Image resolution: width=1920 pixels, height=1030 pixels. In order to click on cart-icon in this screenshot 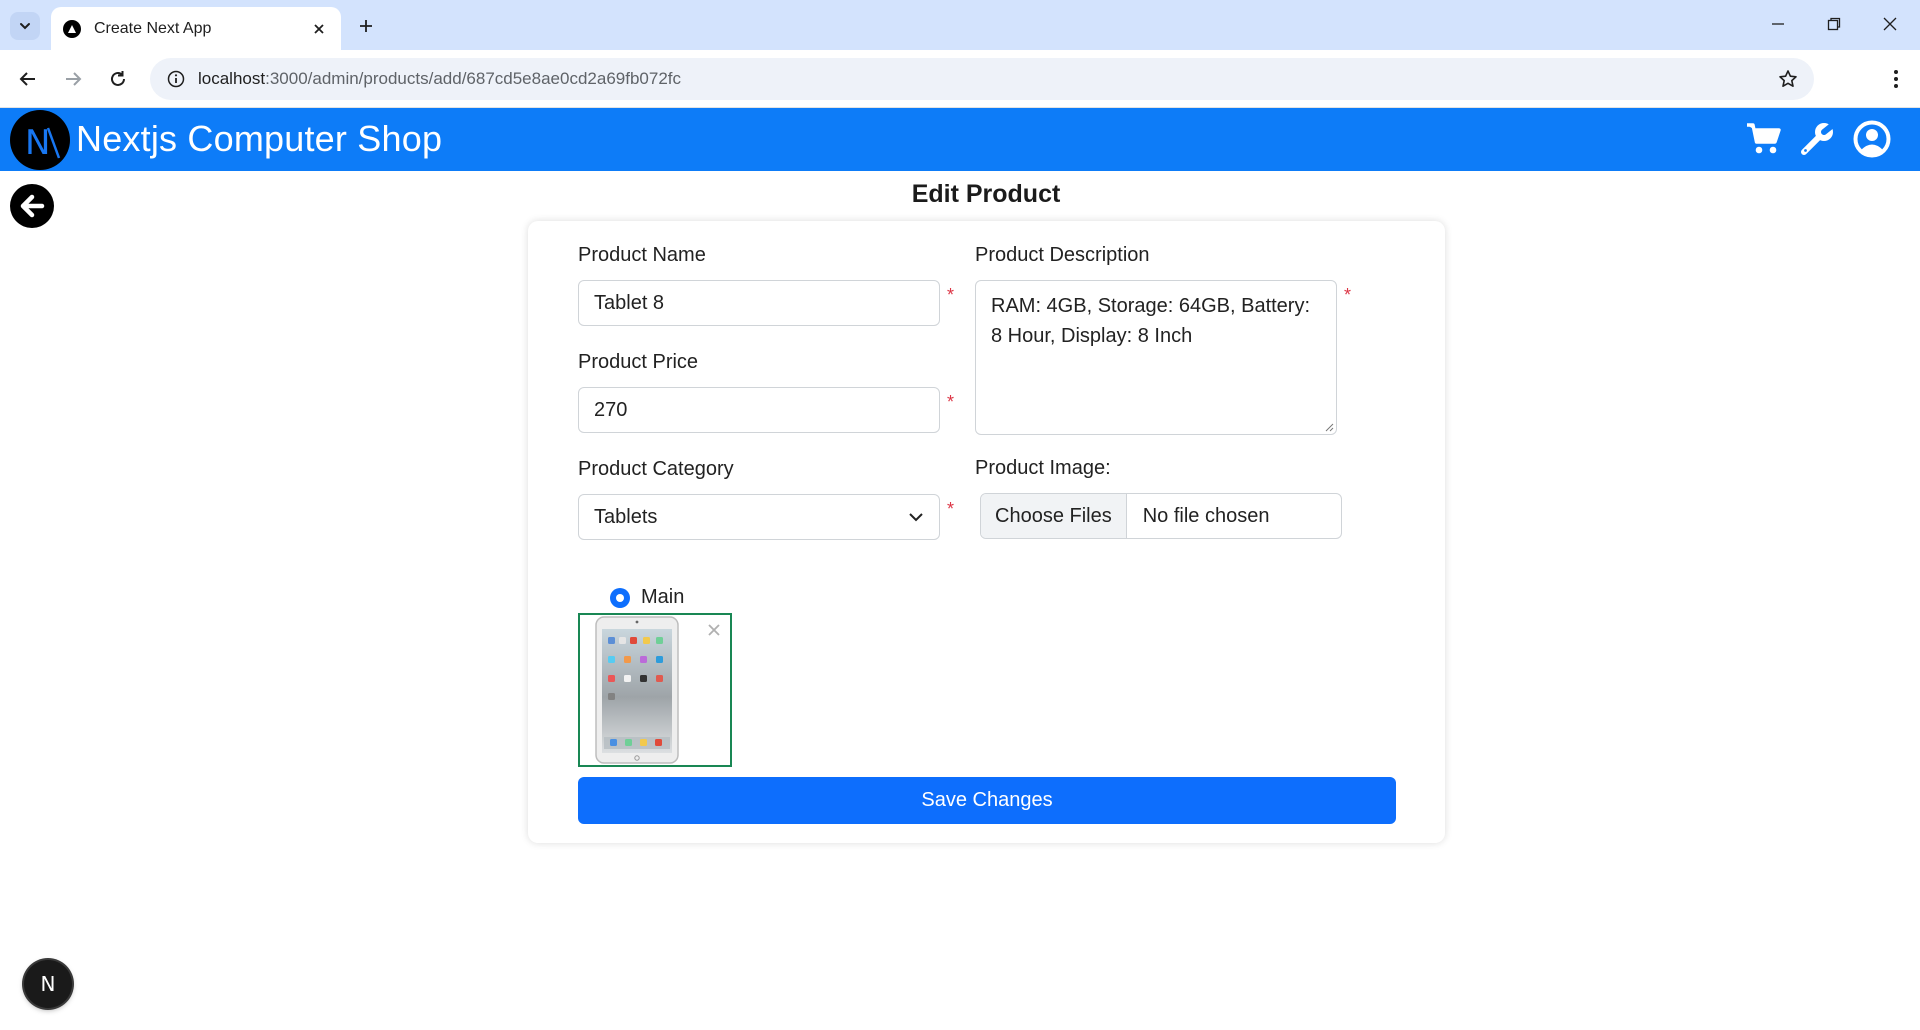, I will do `click(1764, 139)`.